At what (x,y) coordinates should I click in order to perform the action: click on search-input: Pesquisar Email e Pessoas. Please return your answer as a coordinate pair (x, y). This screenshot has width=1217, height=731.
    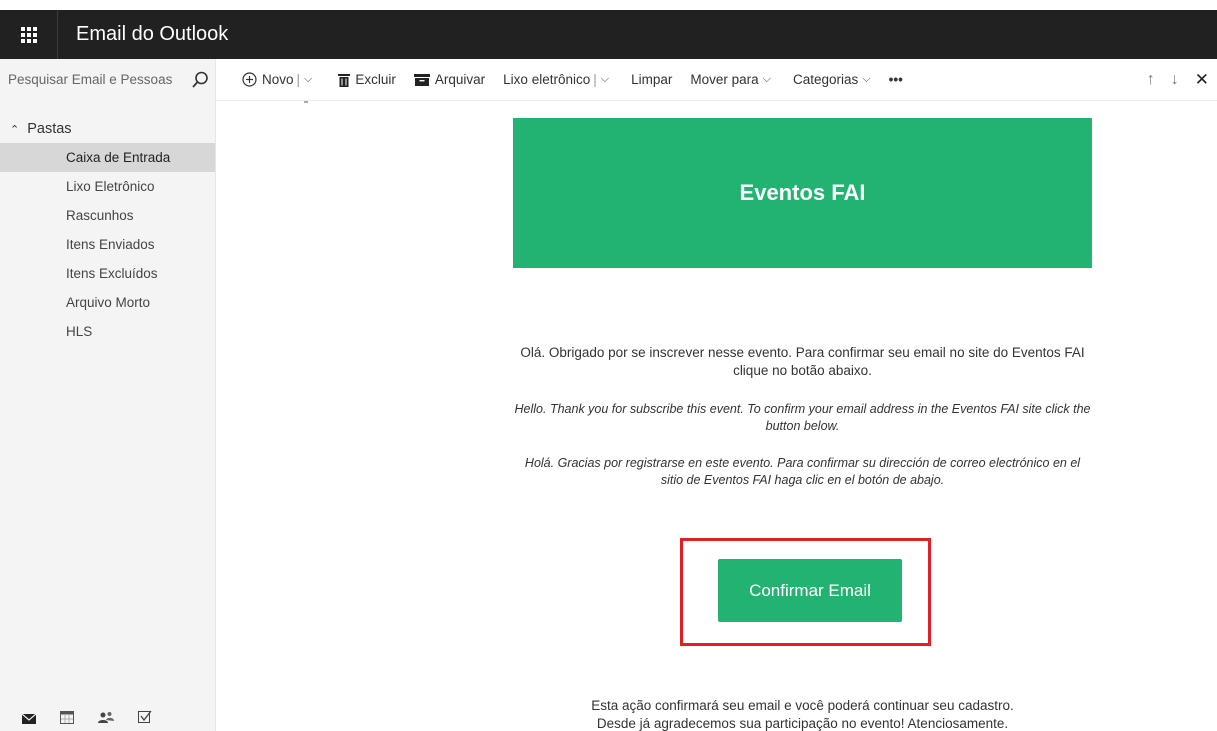
    Looking at the image, I should click on (108, 79).